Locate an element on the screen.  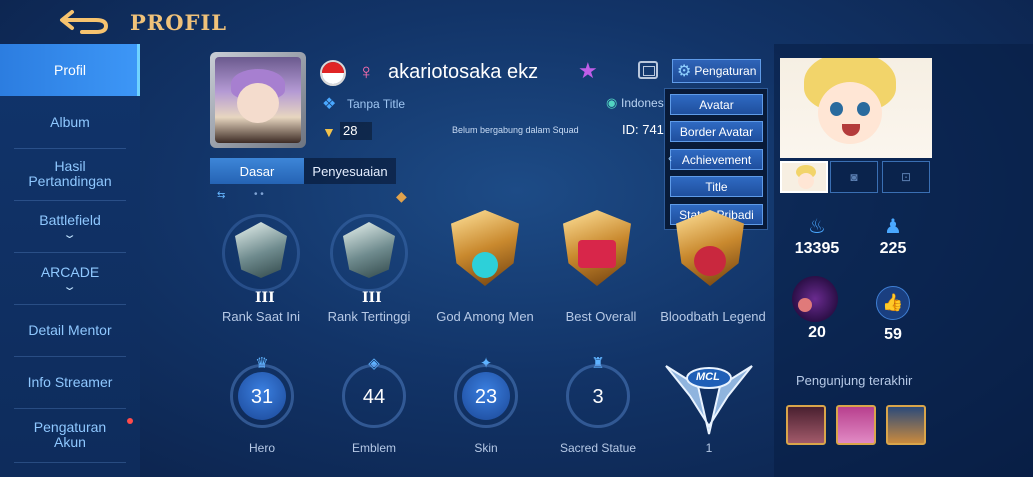
profile-tabs: Dasar Penyesuaian is located at coordinates (303, 171).